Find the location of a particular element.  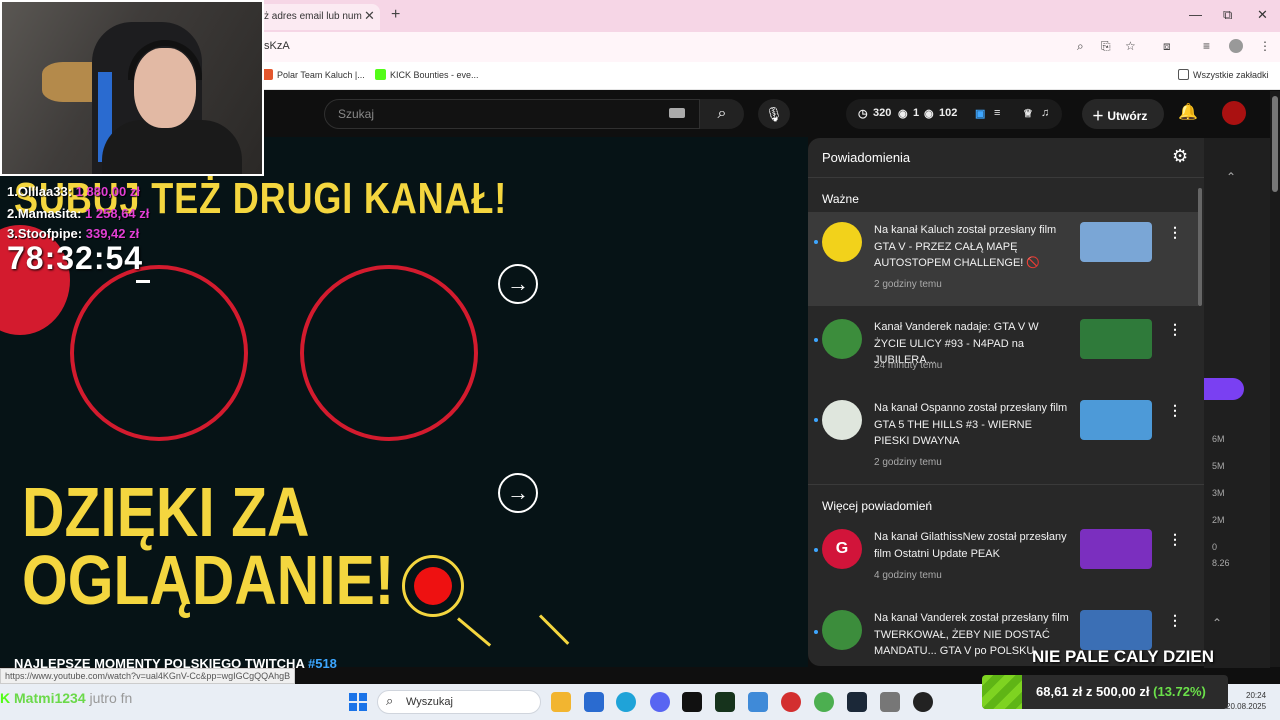

channel-avatar-kaluch is located at coordinates (842, 242).